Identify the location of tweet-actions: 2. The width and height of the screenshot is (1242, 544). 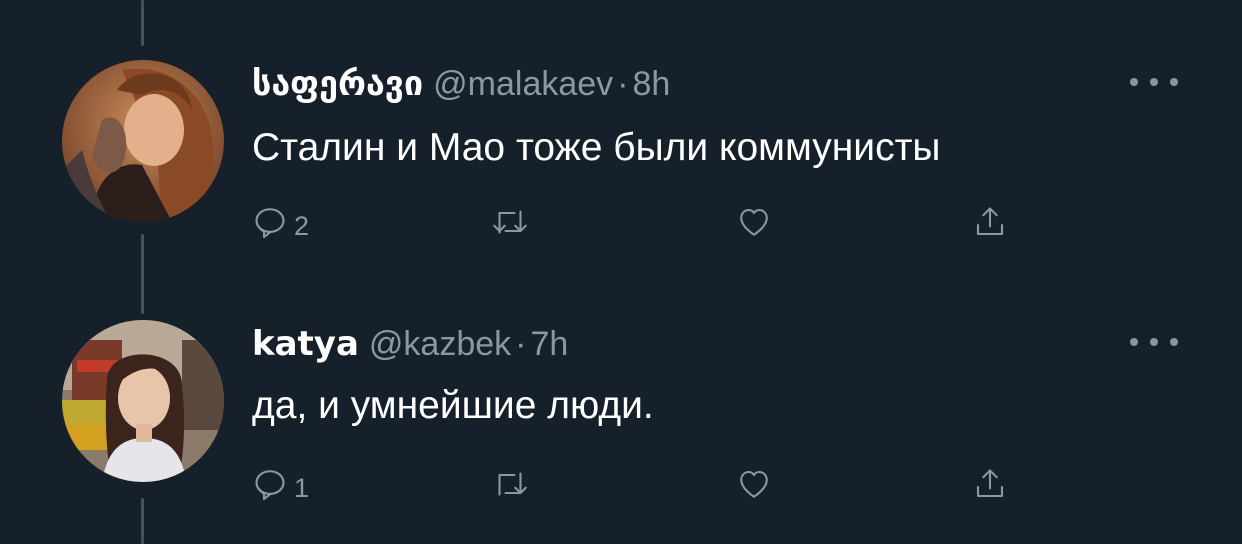
(652, 222).